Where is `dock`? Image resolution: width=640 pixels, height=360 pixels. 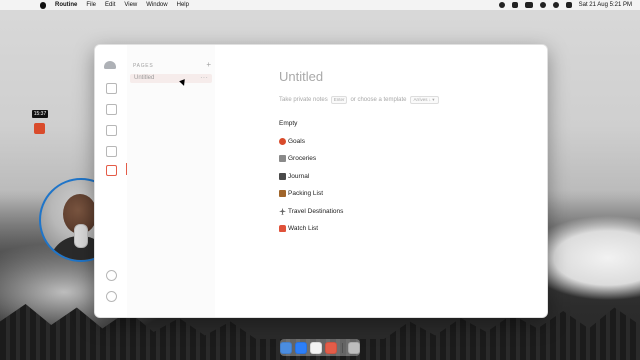
dock is located at coordinates (320, 347).